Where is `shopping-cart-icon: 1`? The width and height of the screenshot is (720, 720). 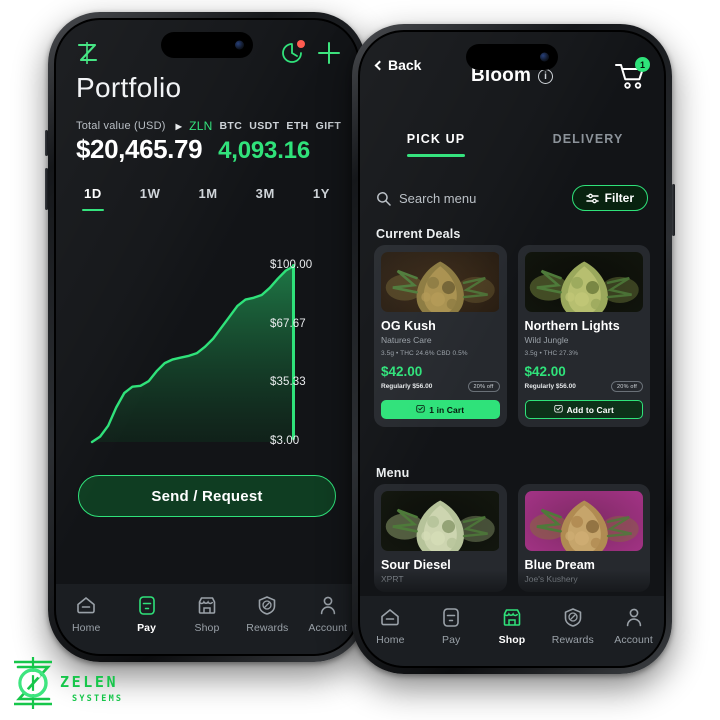 shopping-cart-icon: 1 is located at coordinates (632, 74).